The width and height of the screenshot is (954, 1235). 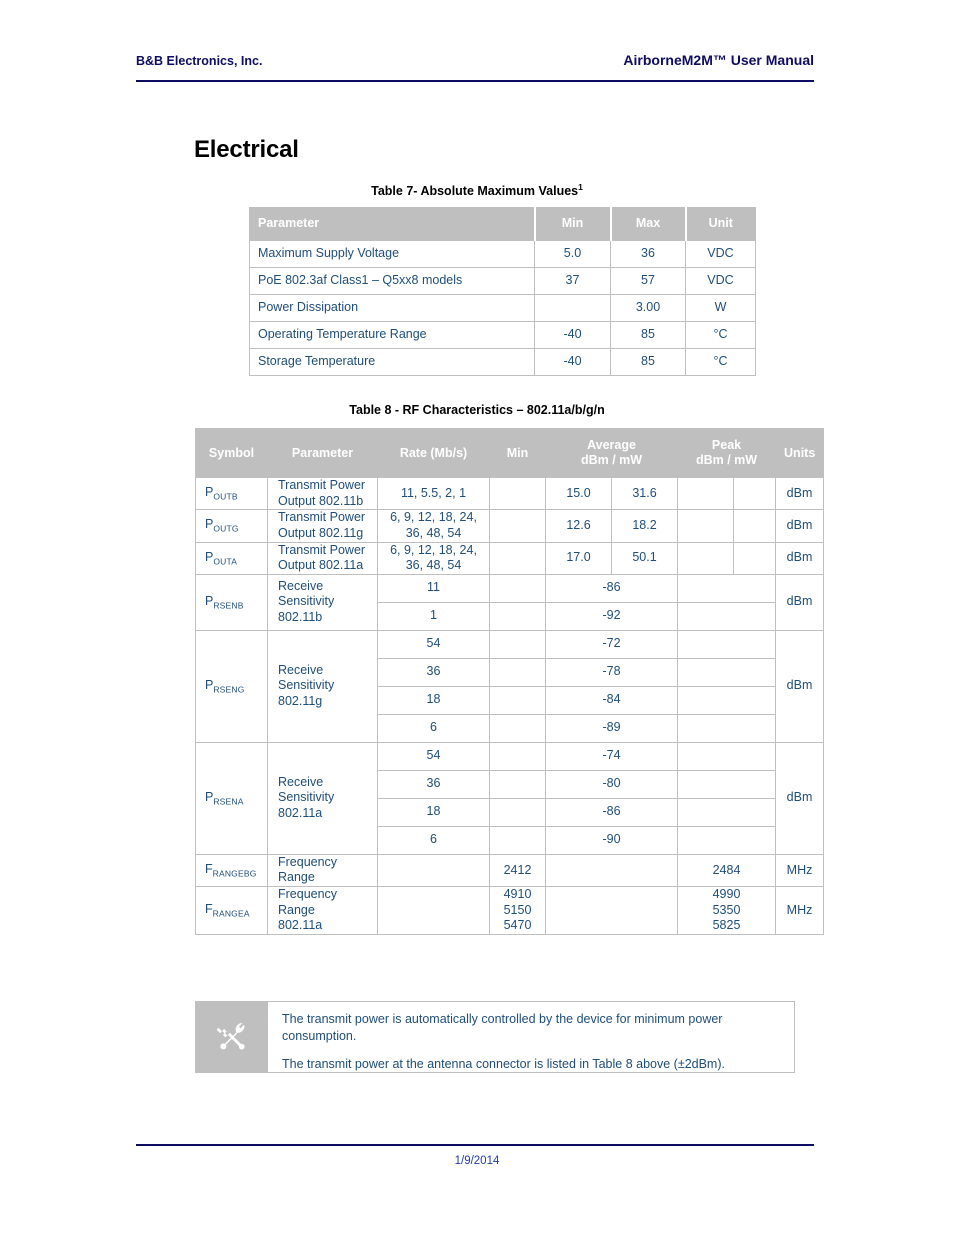 What do you see at coordinates (392, 281) in the screenshot?
I see `table7-cell-parameter: PoE 802.3af Class1 – Q5xx8 models` at bounding box center [392, 281].